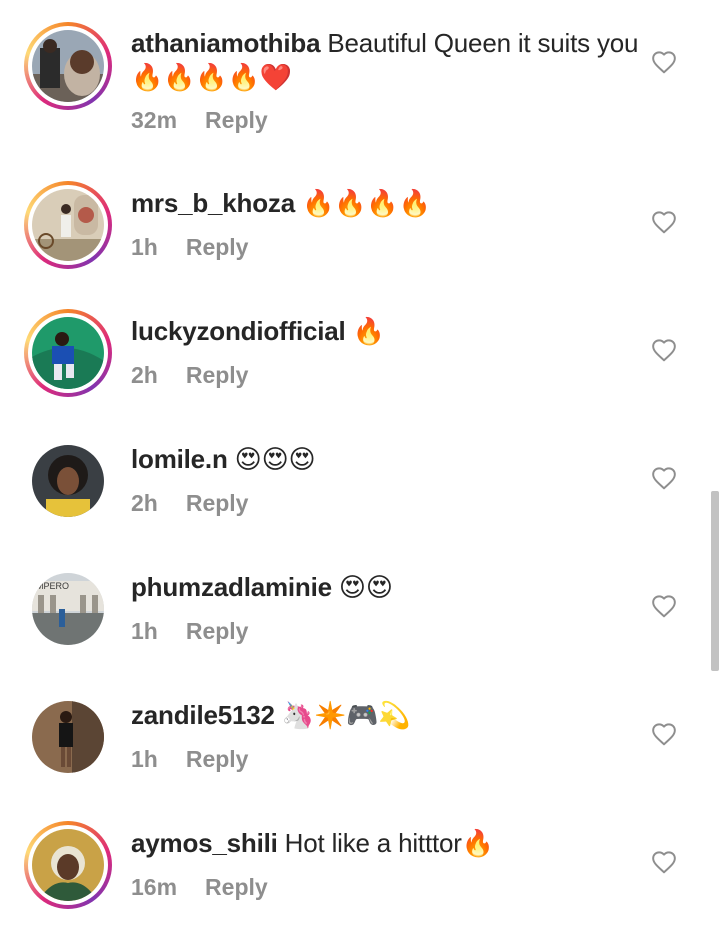 The width and height of the screenshot is (720, 931). What do you see at coordinates (179, 459) in the screenshot?
I see `comment-username: lomile.n` at bounding box center [179, 459].